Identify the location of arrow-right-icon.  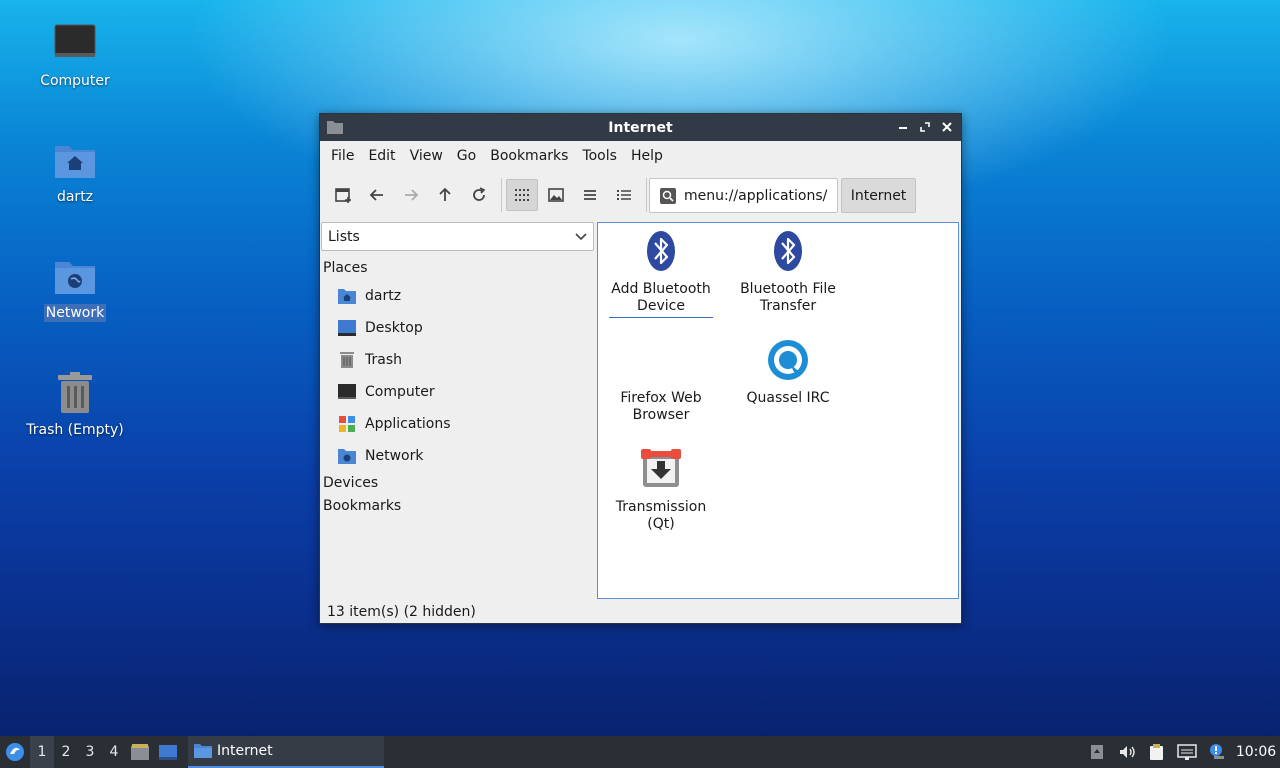
(412, 195).